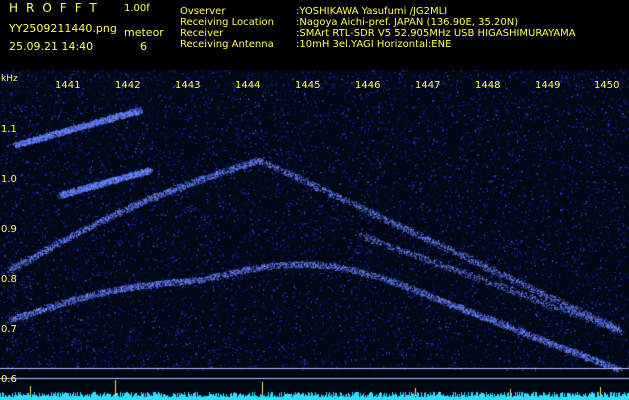  I want to click on frequency-unit: kHz, so click(9, 79).